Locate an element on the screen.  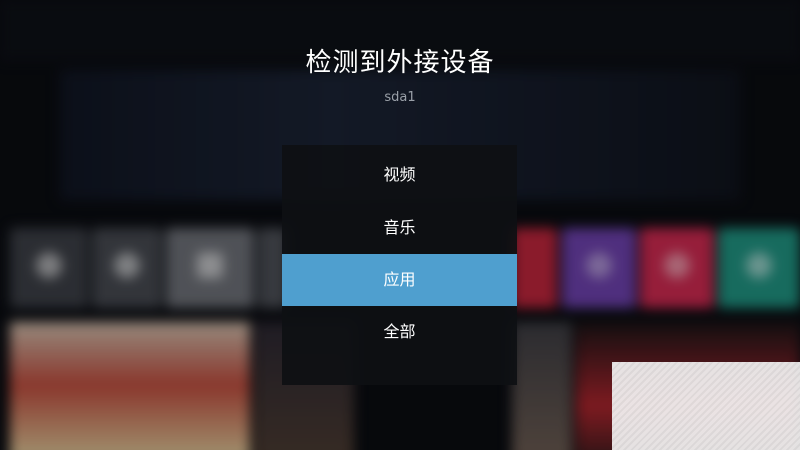
option-all: 全部 is located at coordinates (399, 332).